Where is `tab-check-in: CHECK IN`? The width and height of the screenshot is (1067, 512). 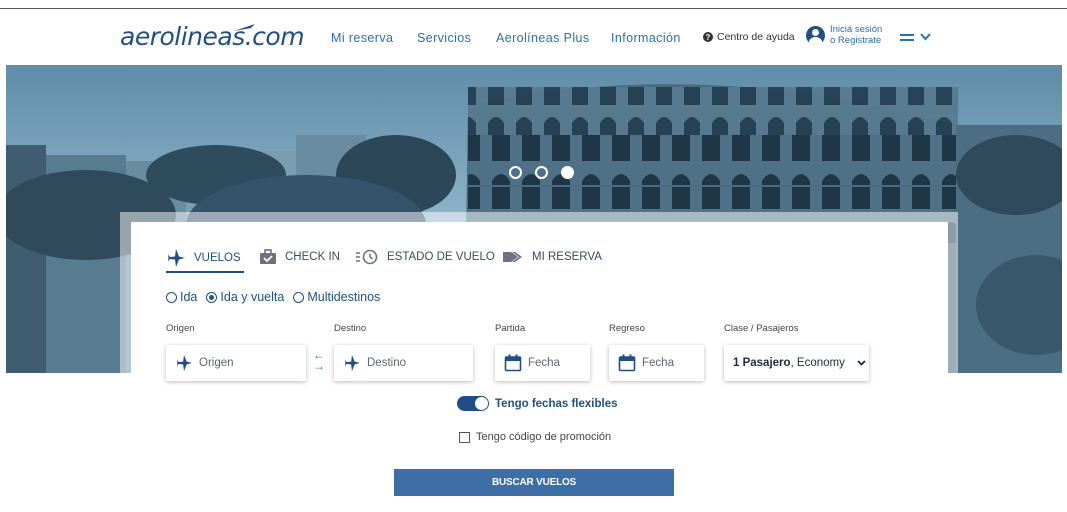 tab-check-in: CHECK IN is located at coordinates (299, 257).